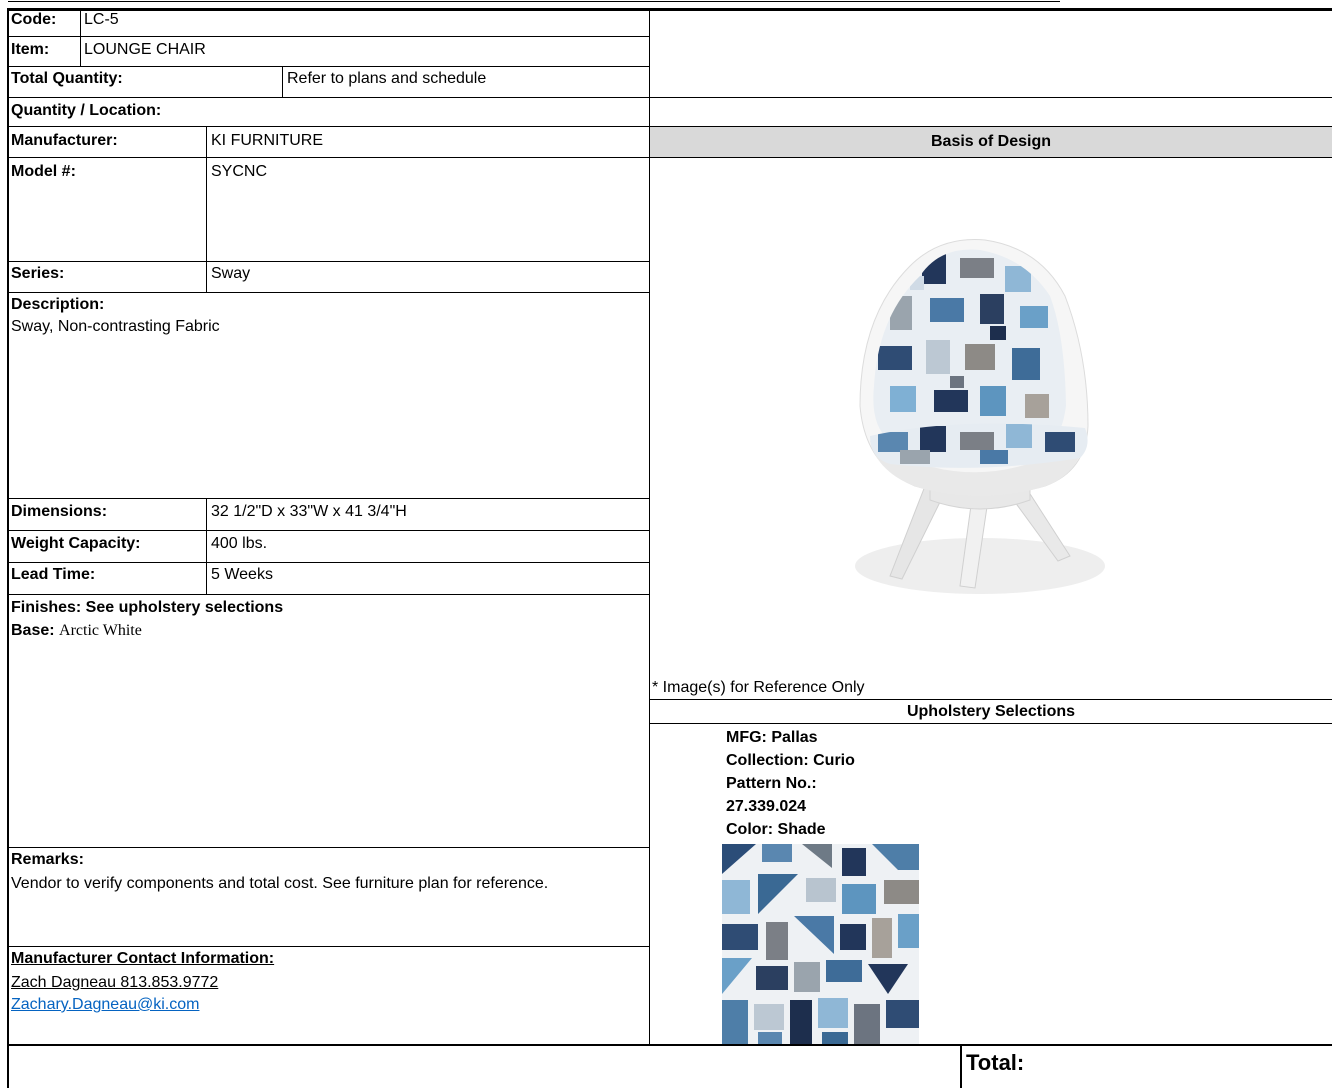 This screenshot has height=1088, width=1332. I want to click on lead-time-label: Lead Time:, so click(53, 574).